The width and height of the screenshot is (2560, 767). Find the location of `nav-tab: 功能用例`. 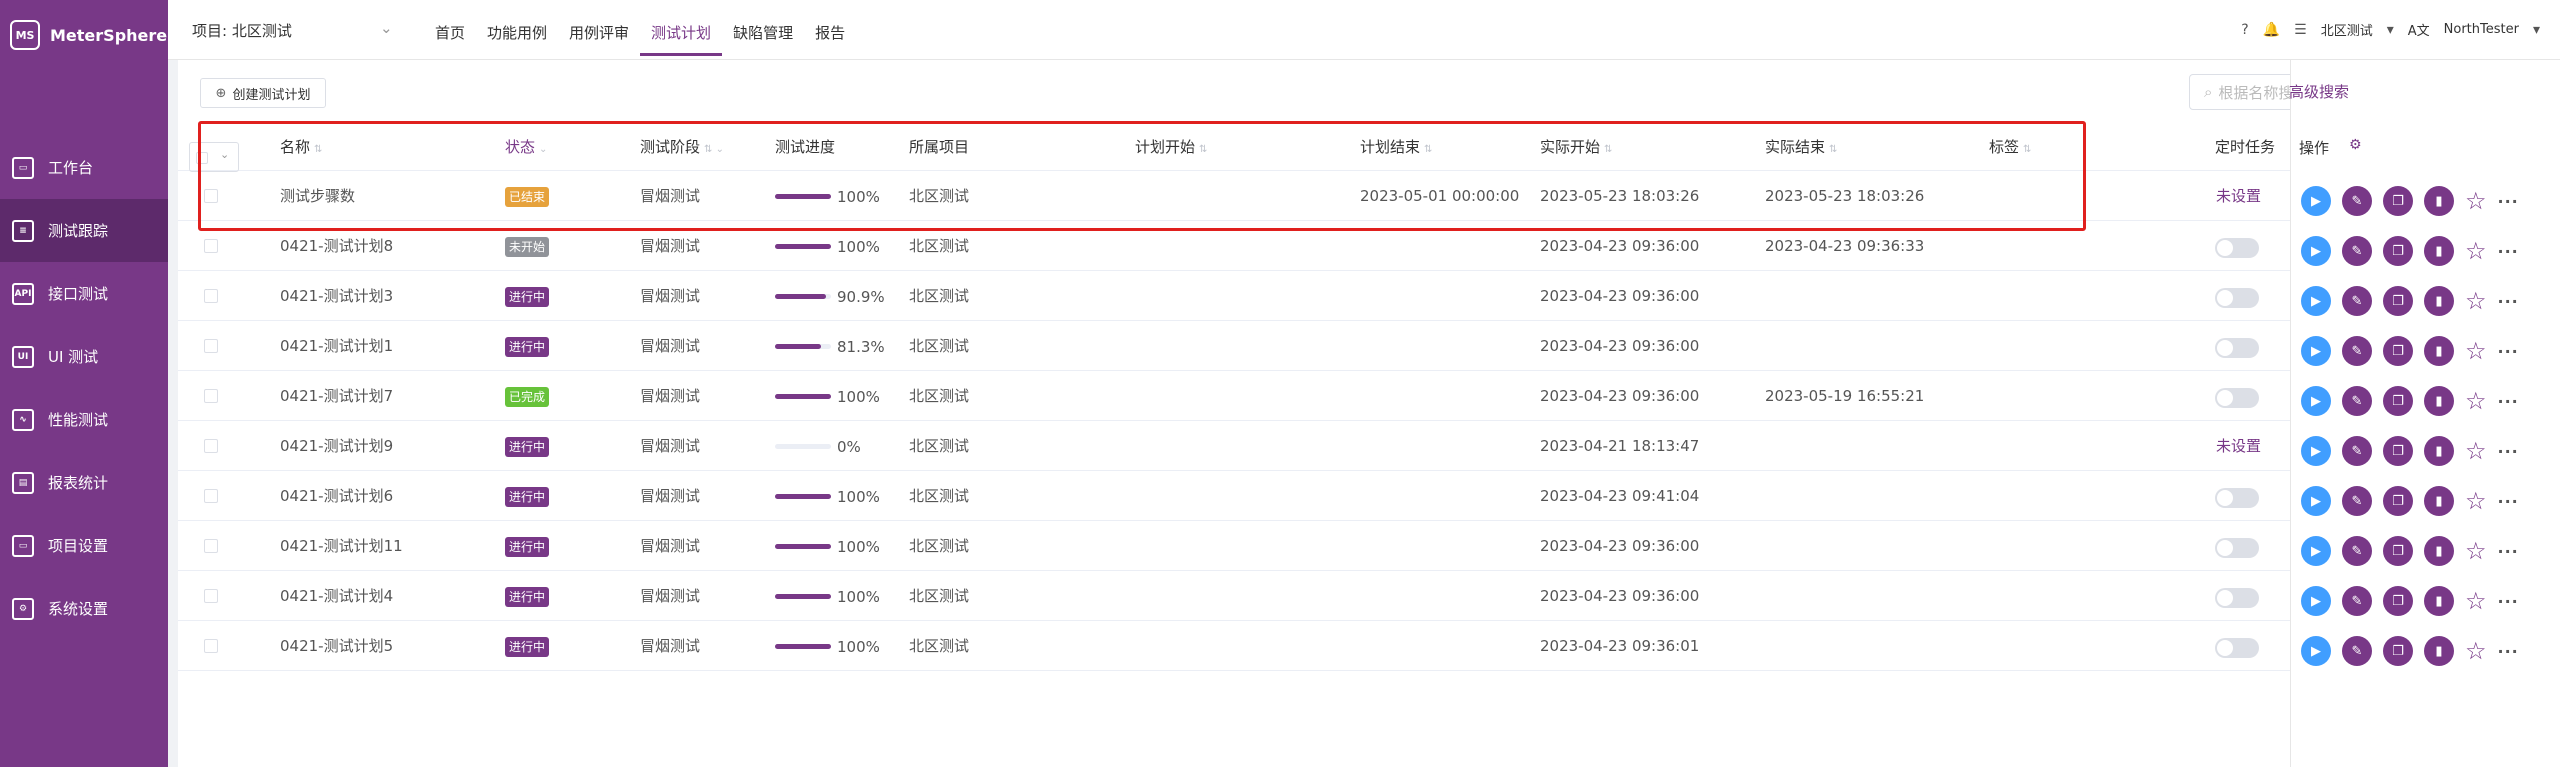

nav-tab: 功能用例 is located at coordinates (517, 28).